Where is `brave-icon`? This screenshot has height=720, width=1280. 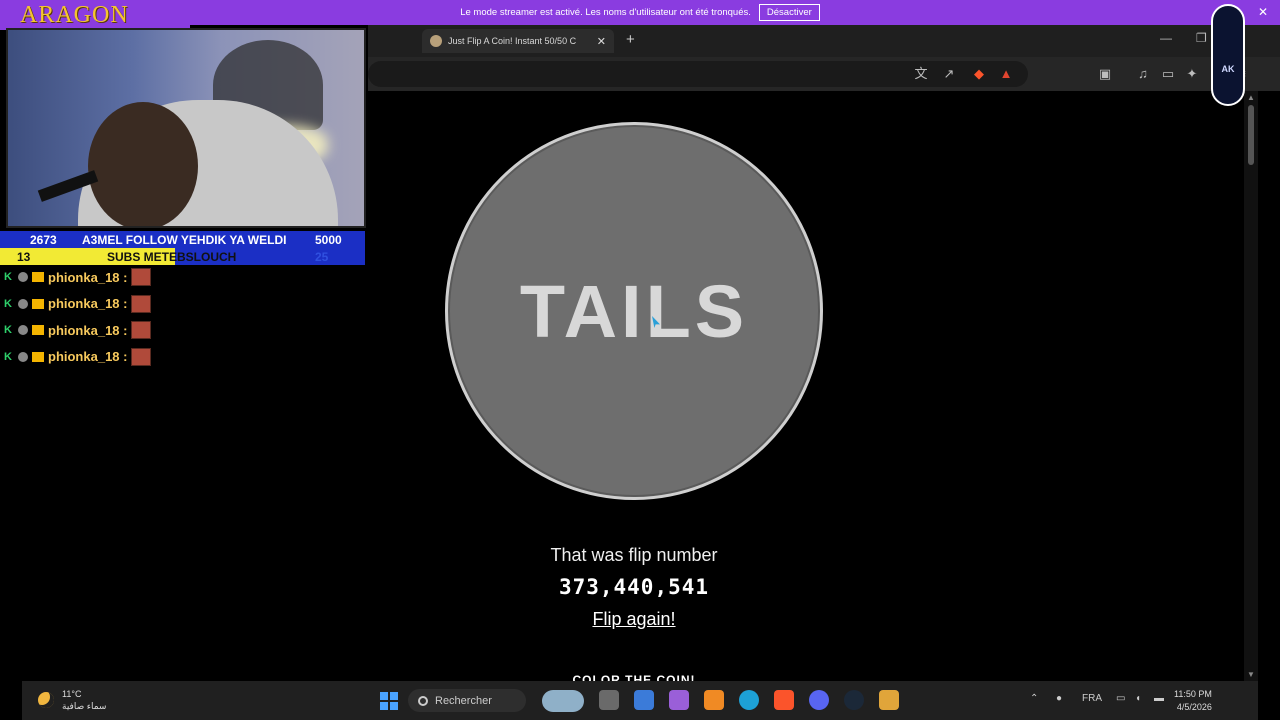 brave-icon is located at coordinates (784, 700).